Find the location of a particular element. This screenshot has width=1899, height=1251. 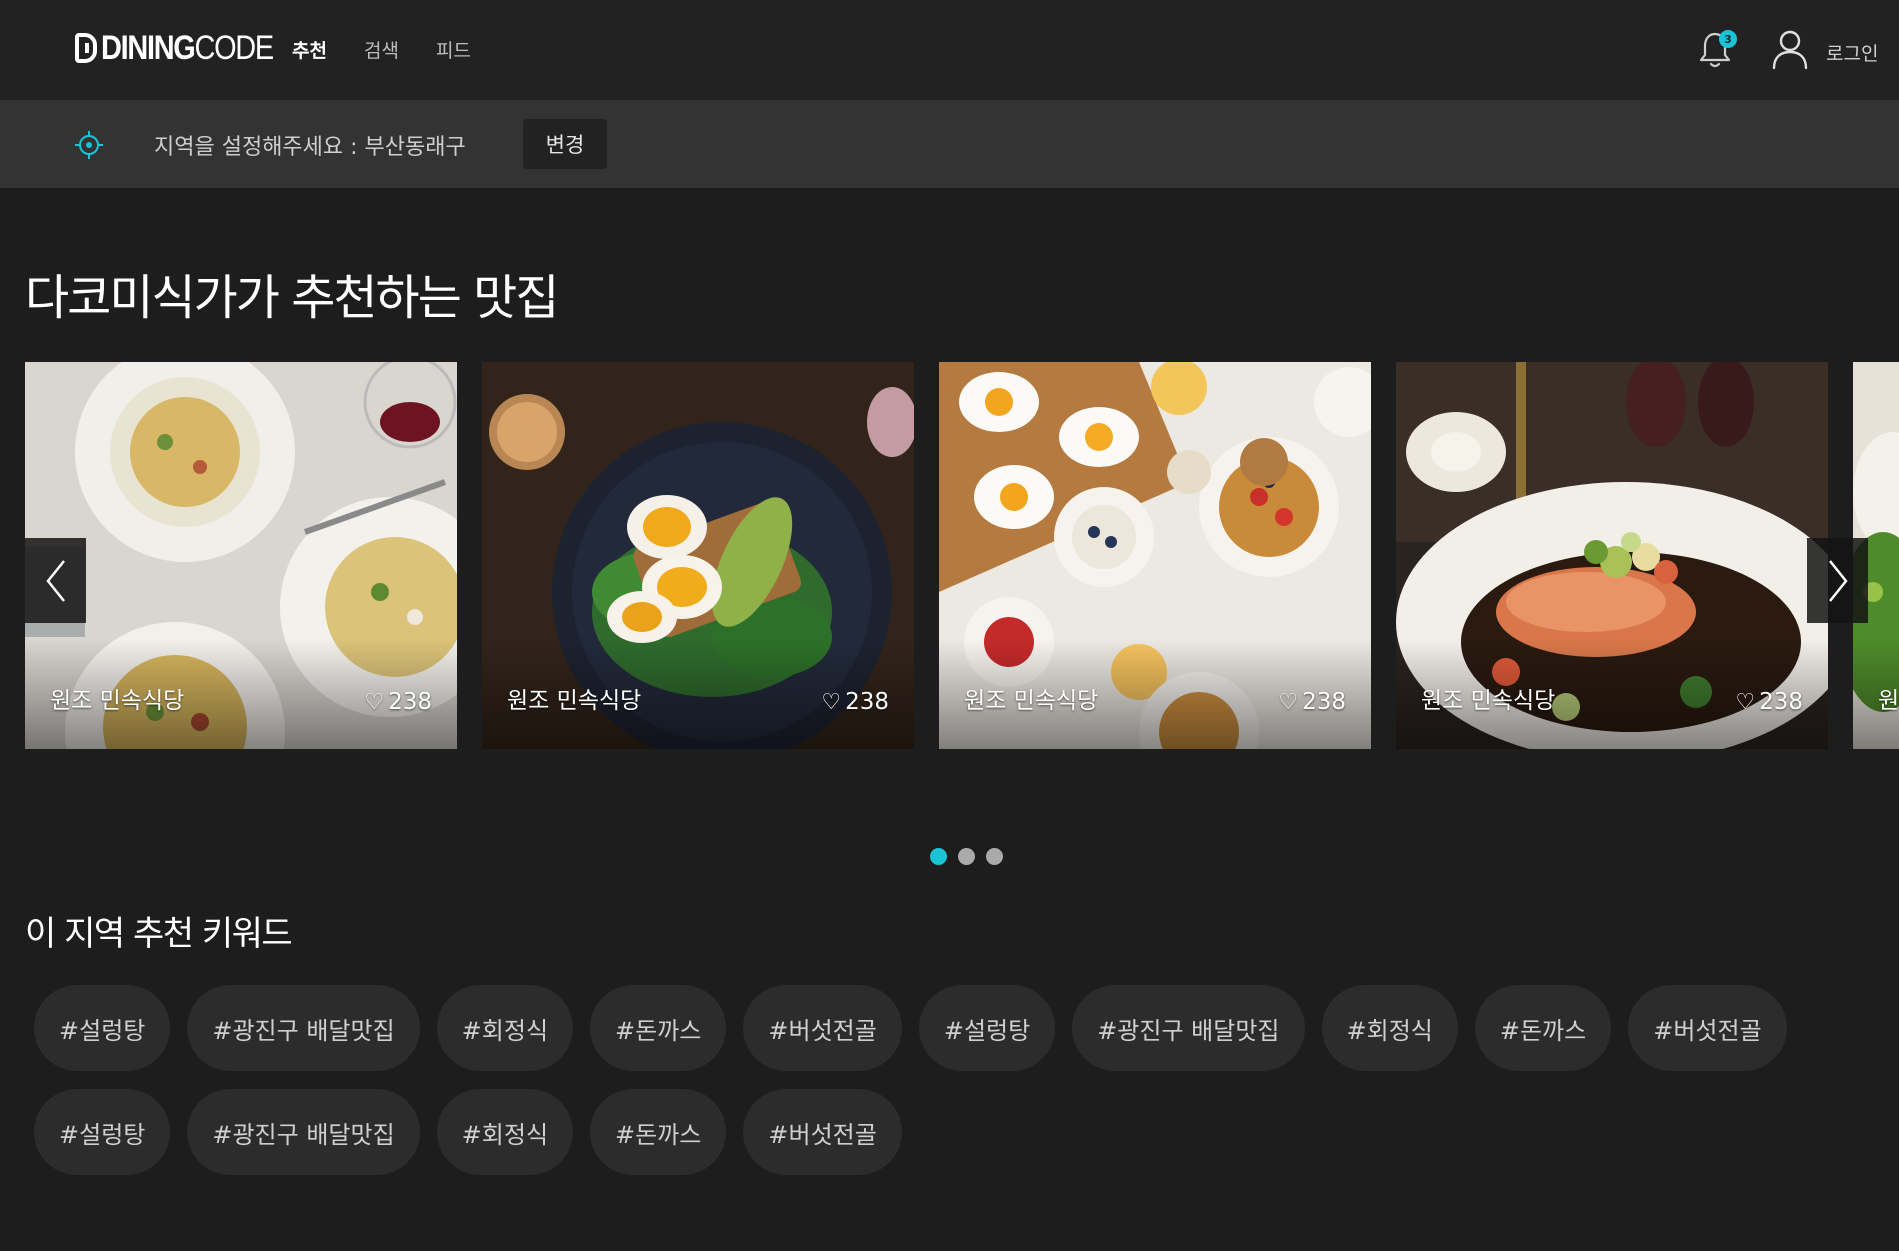

recommend-section-title: 다코미식가가 추천하는 맛집 is located at coordinates (292, 298).